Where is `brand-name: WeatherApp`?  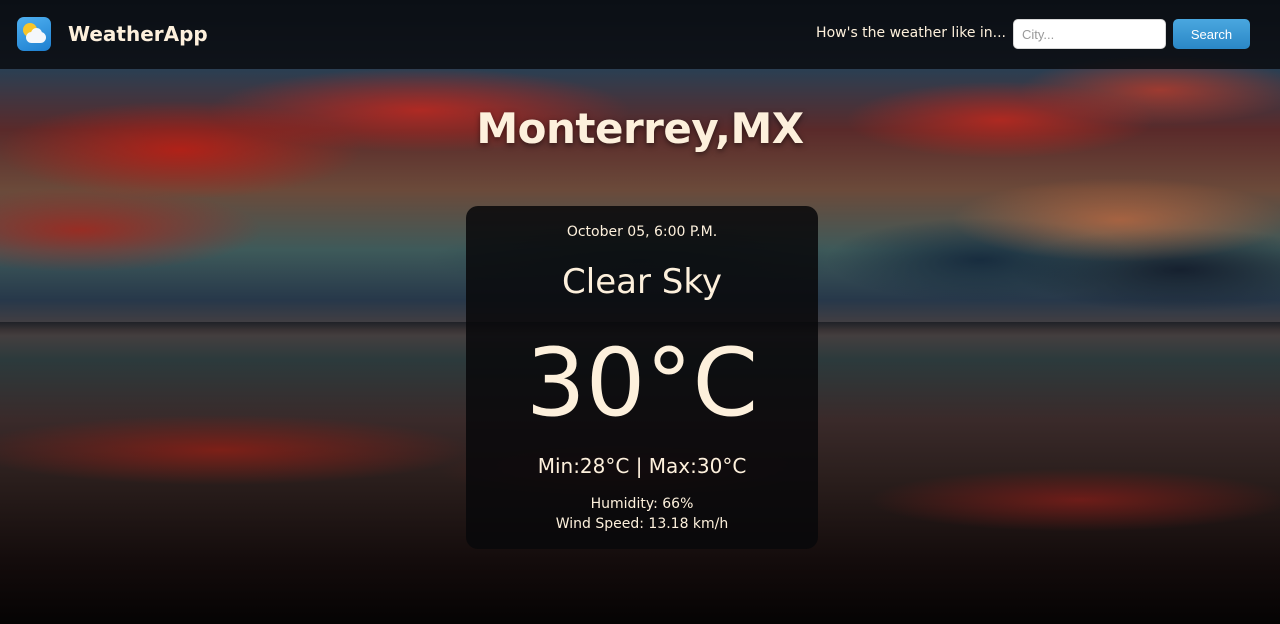 brand-name: WeatherApp is located at coordinates (138, 34).